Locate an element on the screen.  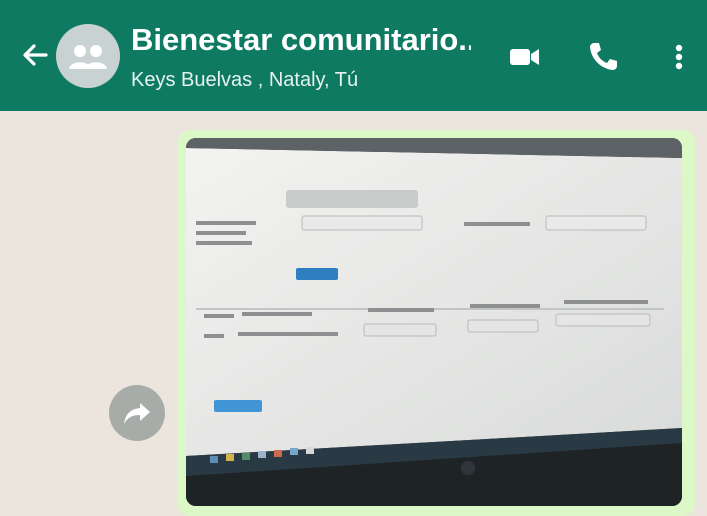
chat-participants: Keys Buelvas , Nataly, Tú is located at coordinates (244, 80).